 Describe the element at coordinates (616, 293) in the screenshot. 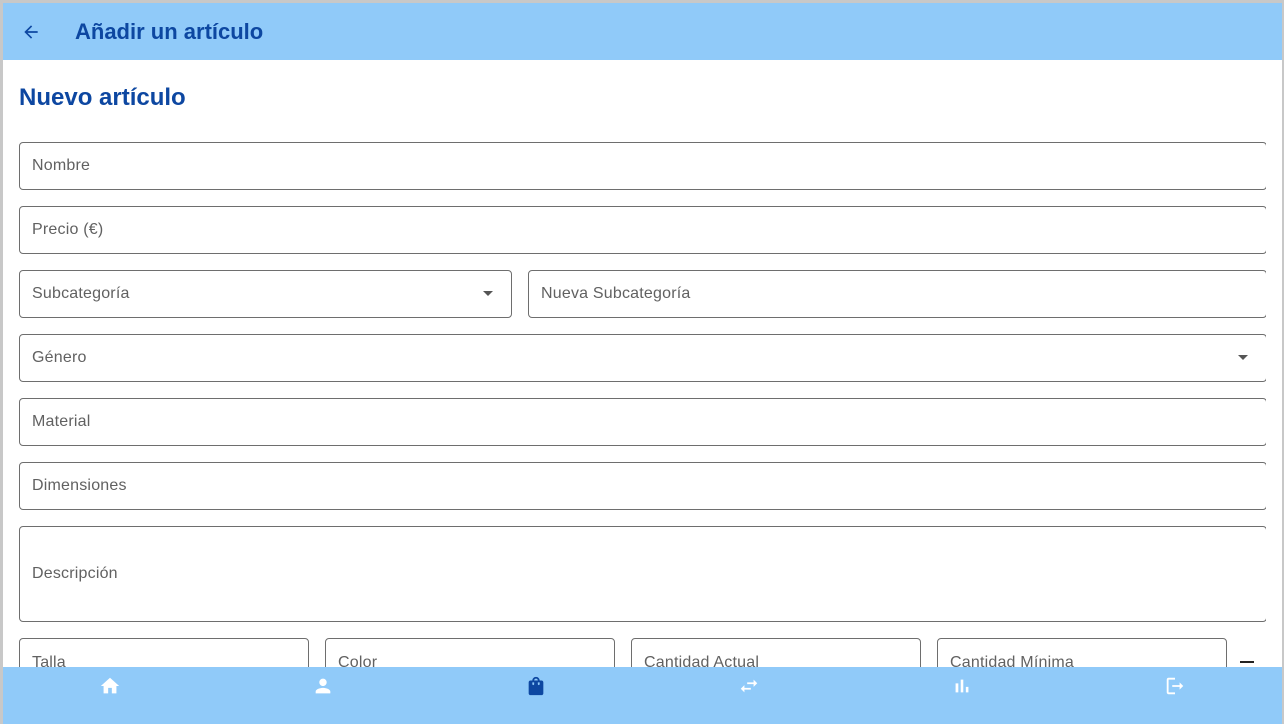

I see `new-subcategory-field-label: Nueva Subcategoría` at that location.